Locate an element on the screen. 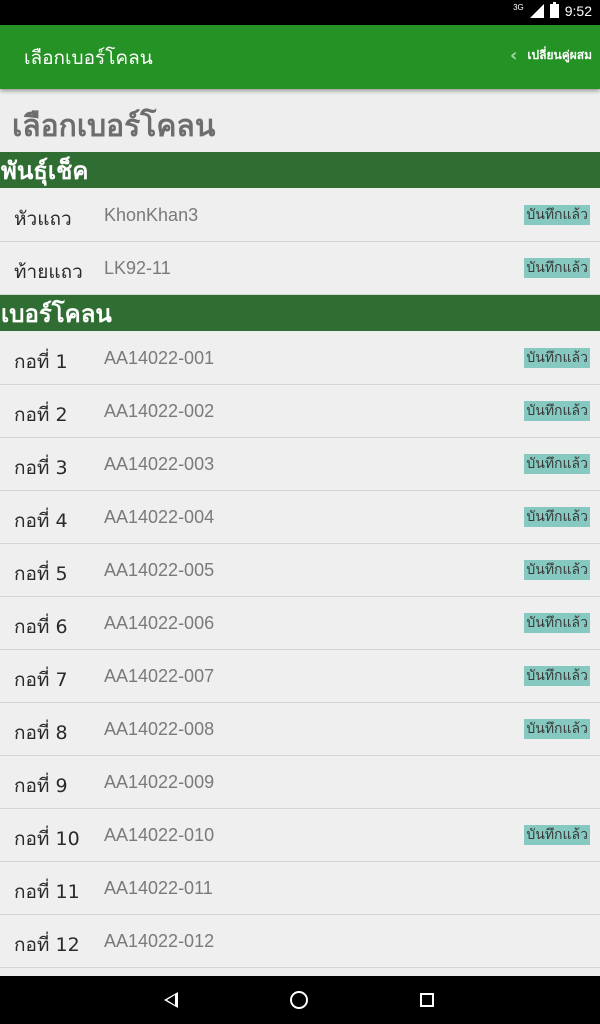  row-label: กอที่ 5 is located at coordinates (41, 574).